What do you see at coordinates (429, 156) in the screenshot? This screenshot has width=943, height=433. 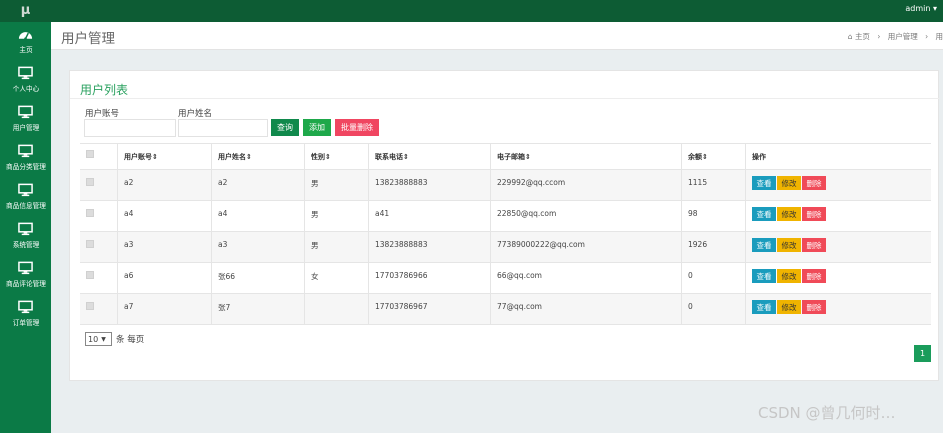 I see `column-header-phone: 联系电话 ⇕` at bounding box center [429, 156].